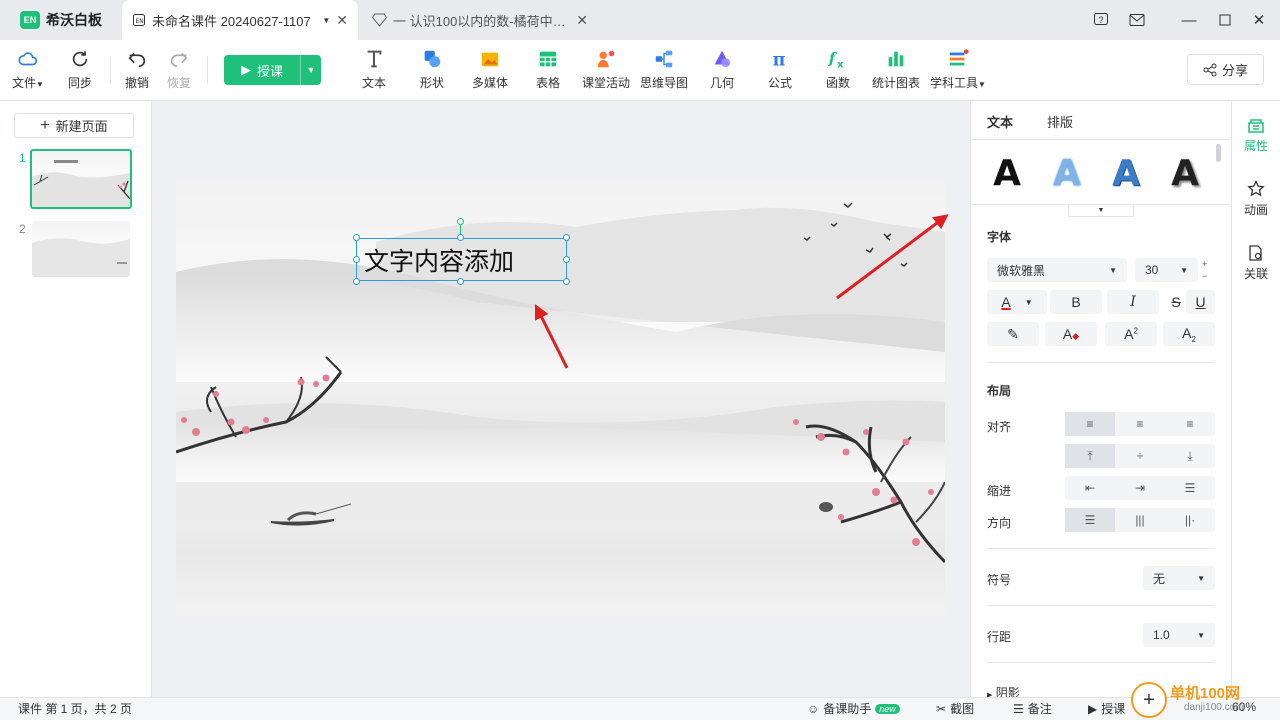 The image size is (1280, 720). Describe the element at coordinates (28, 71) in the screenshot. I see `file-menu-button: 文件▼` at that location.